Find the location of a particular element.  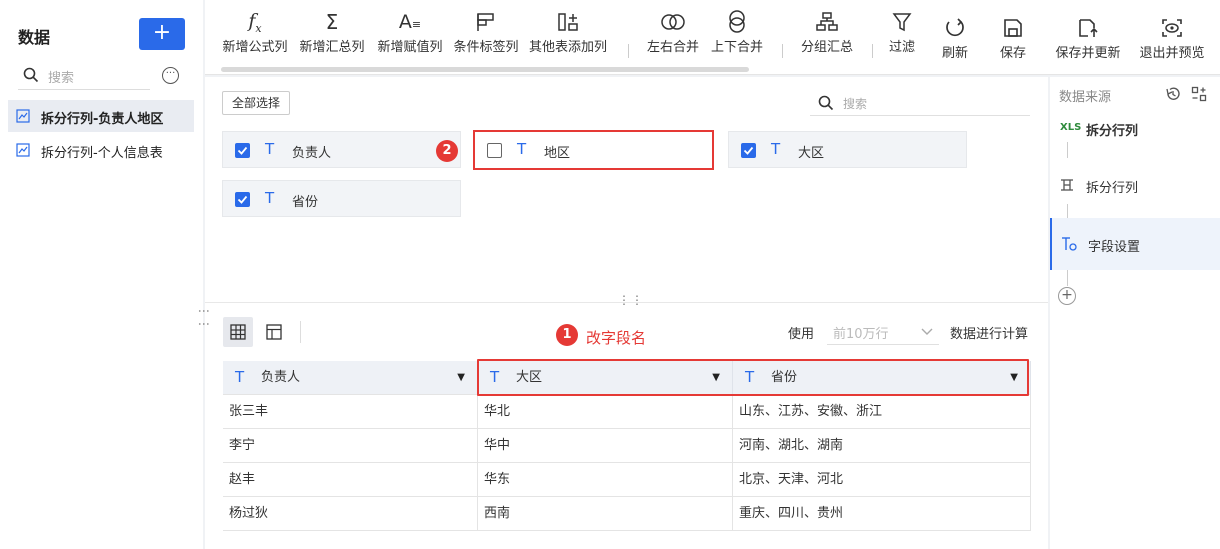

action-label: 刷新 is located at coordinates (954, 53).